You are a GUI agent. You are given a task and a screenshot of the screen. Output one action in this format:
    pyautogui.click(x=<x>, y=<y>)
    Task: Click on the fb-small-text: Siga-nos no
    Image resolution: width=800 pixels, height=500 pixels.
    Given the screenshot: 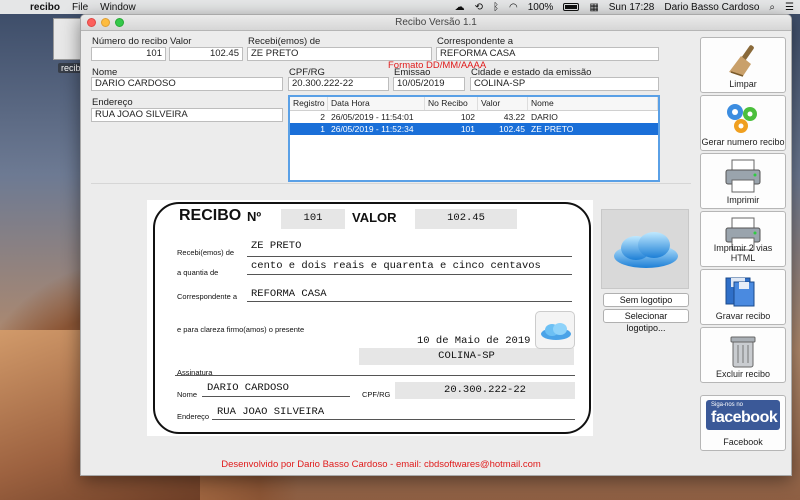 What is the action you would take?
    pyautogui.click(x=727, y=405)
    